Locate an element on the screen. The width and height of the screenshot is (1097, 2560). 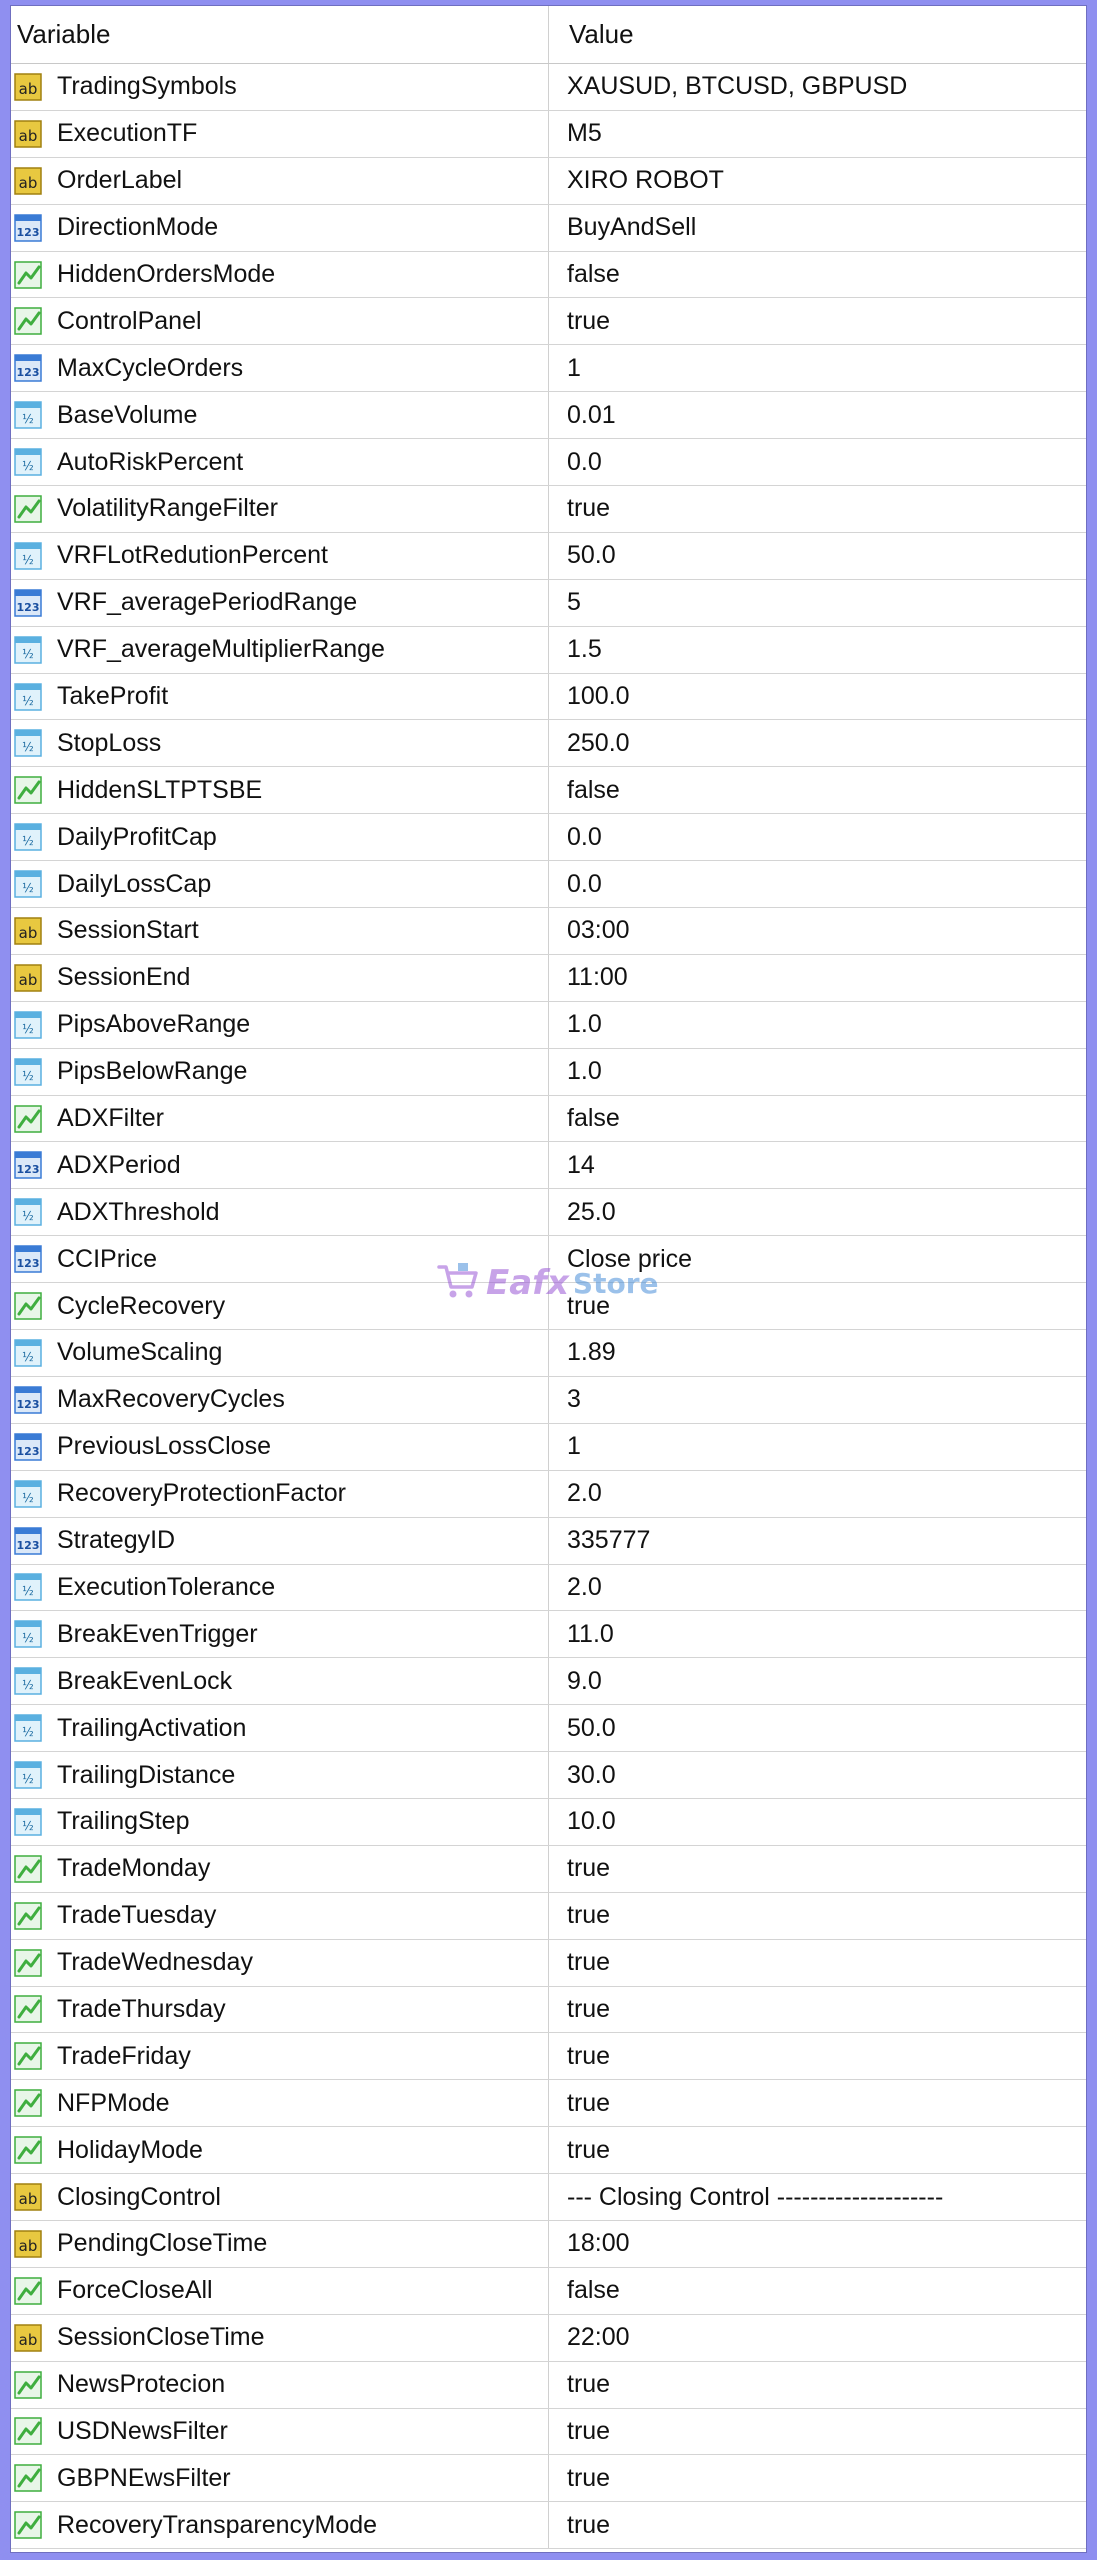
table-row: 123 PreviousLossClose 1 is located at coordinates (548, 1447).